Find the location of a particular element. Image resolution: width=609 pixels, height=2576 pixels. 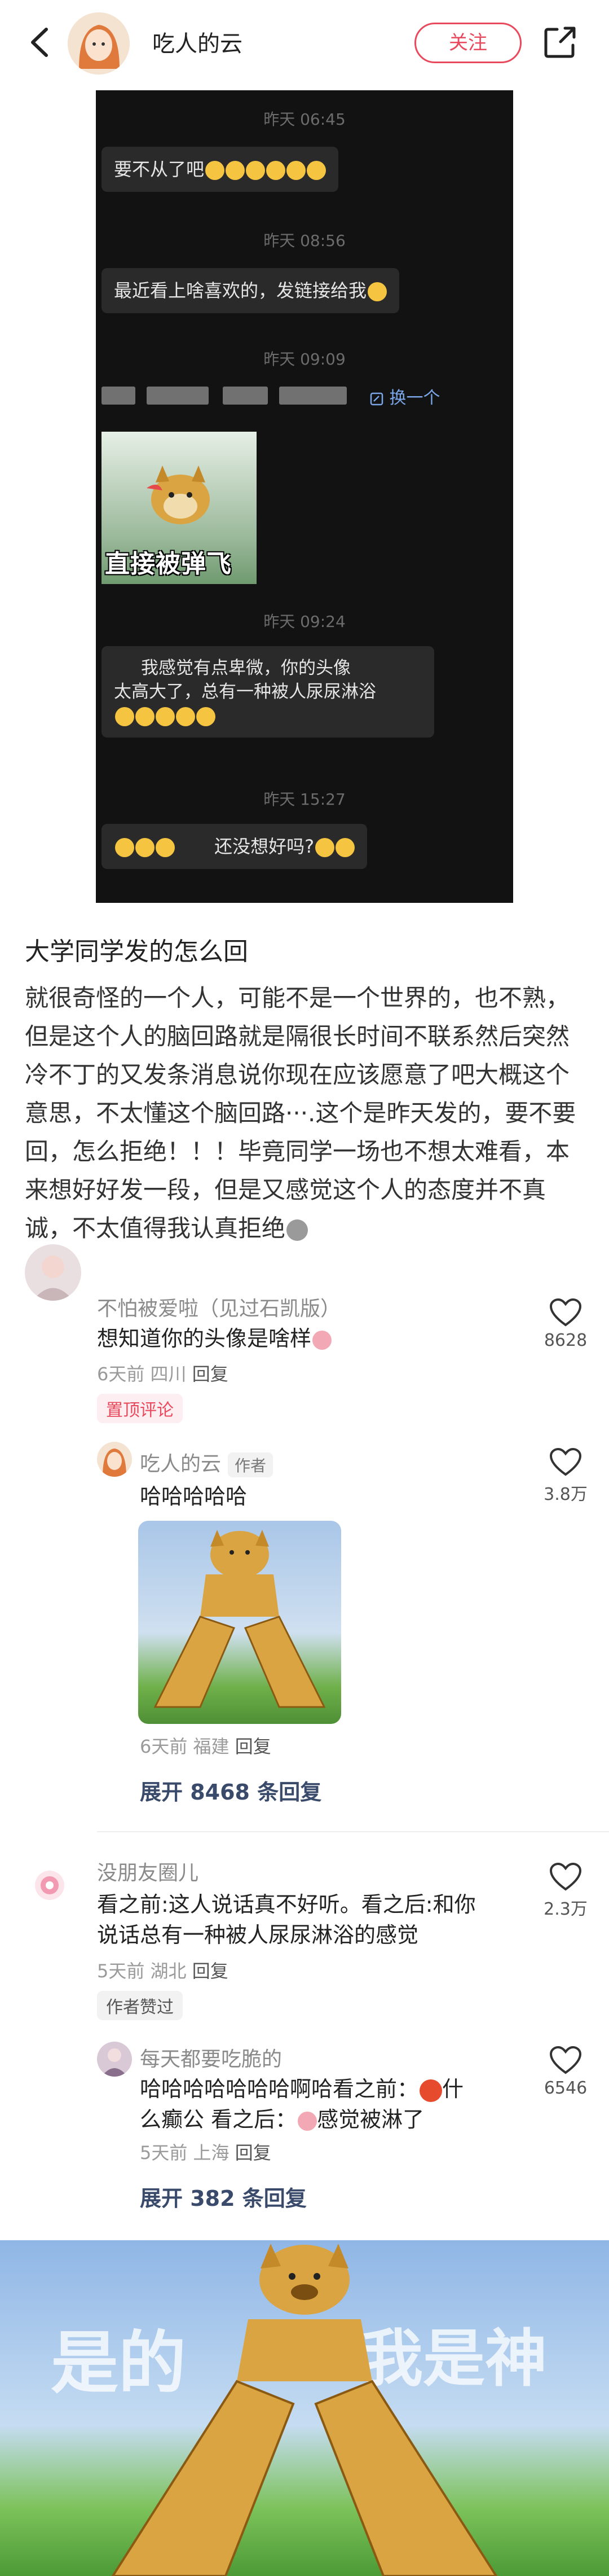

message-bubble: 我感觉有点卑微，你的头像 太高大了，总有一种被人尿尿淋浴 is located at coordinates (268, 692).